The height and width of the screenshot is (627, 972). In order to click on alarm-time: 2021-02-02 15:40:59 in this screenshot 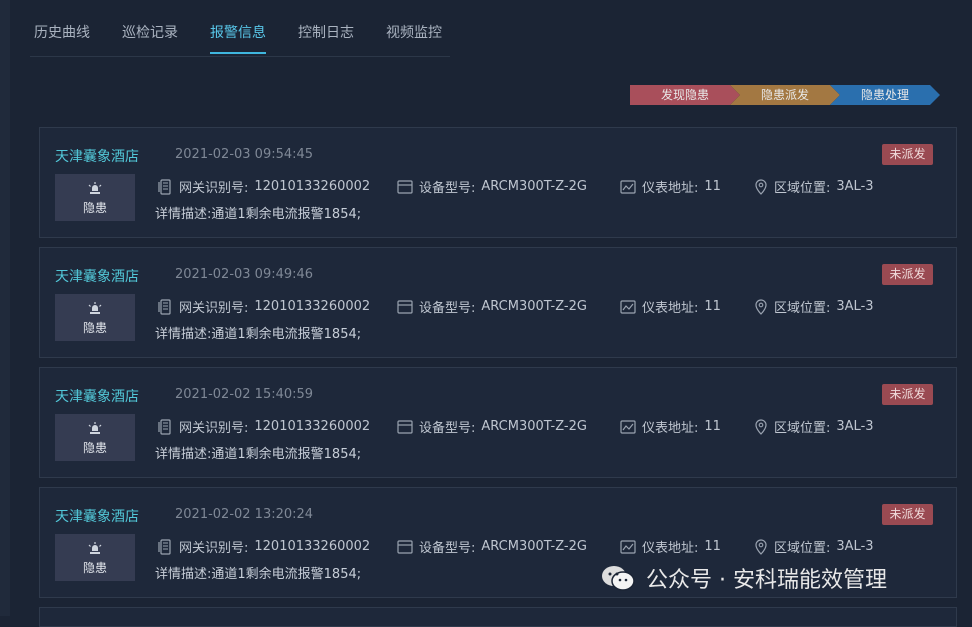, I will do `click(244, 394)`.